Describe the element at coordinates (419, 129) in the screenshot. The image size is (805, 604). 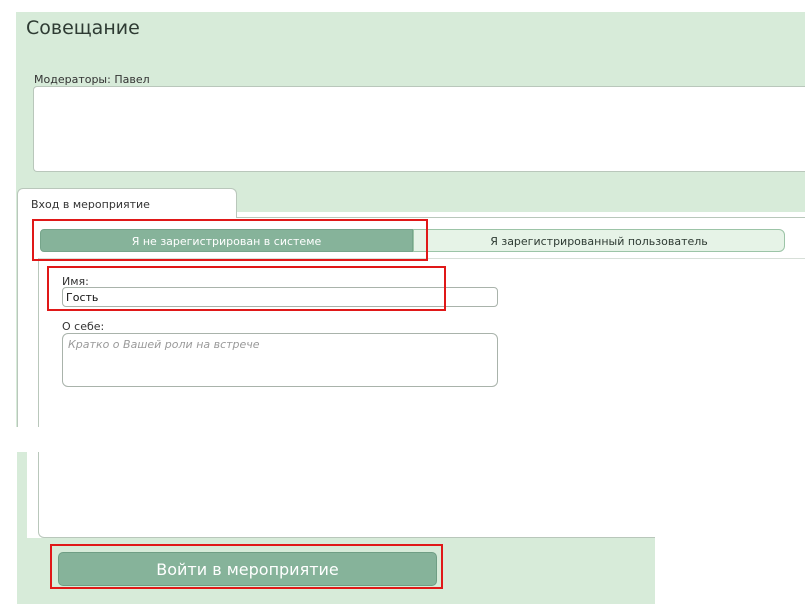
I see `meeting-description-box` at that location.